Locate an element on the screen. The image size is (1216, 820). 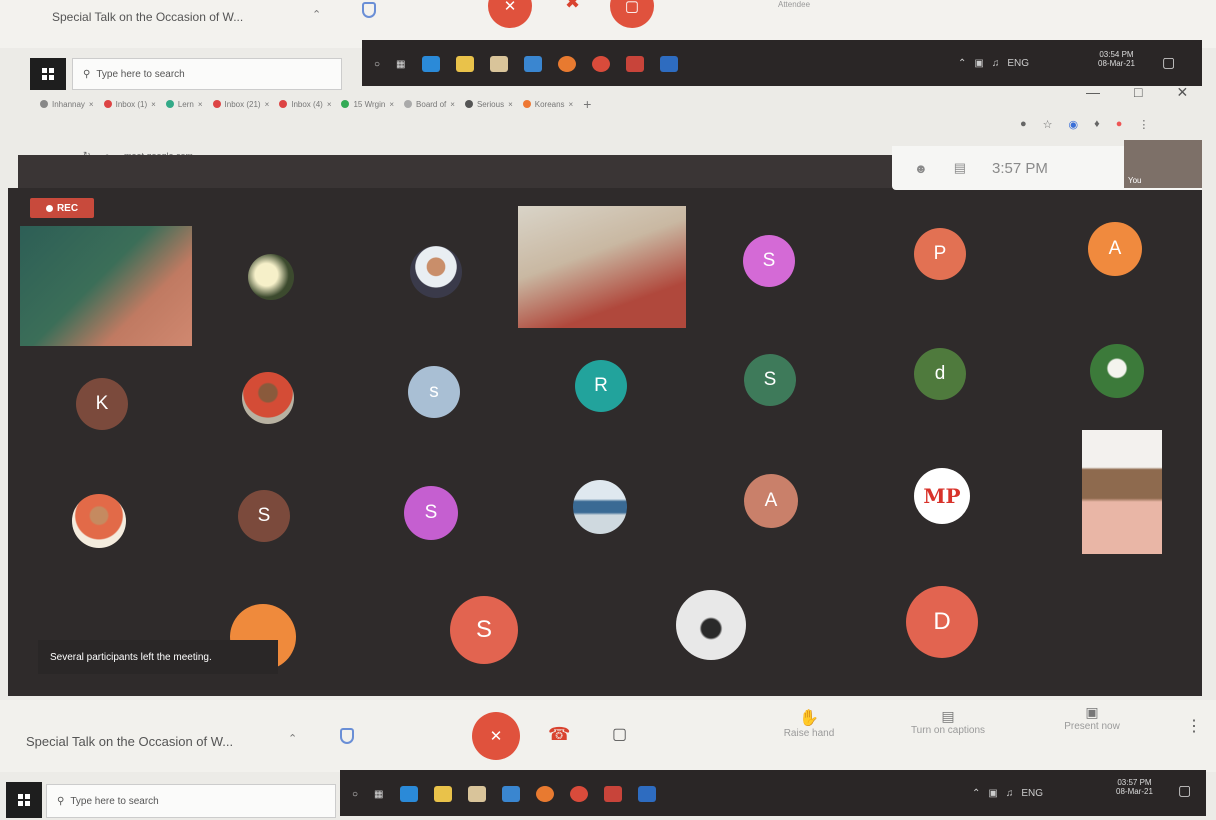
present-now-button: ▣ Present now is located at coordinates (1092, 718).